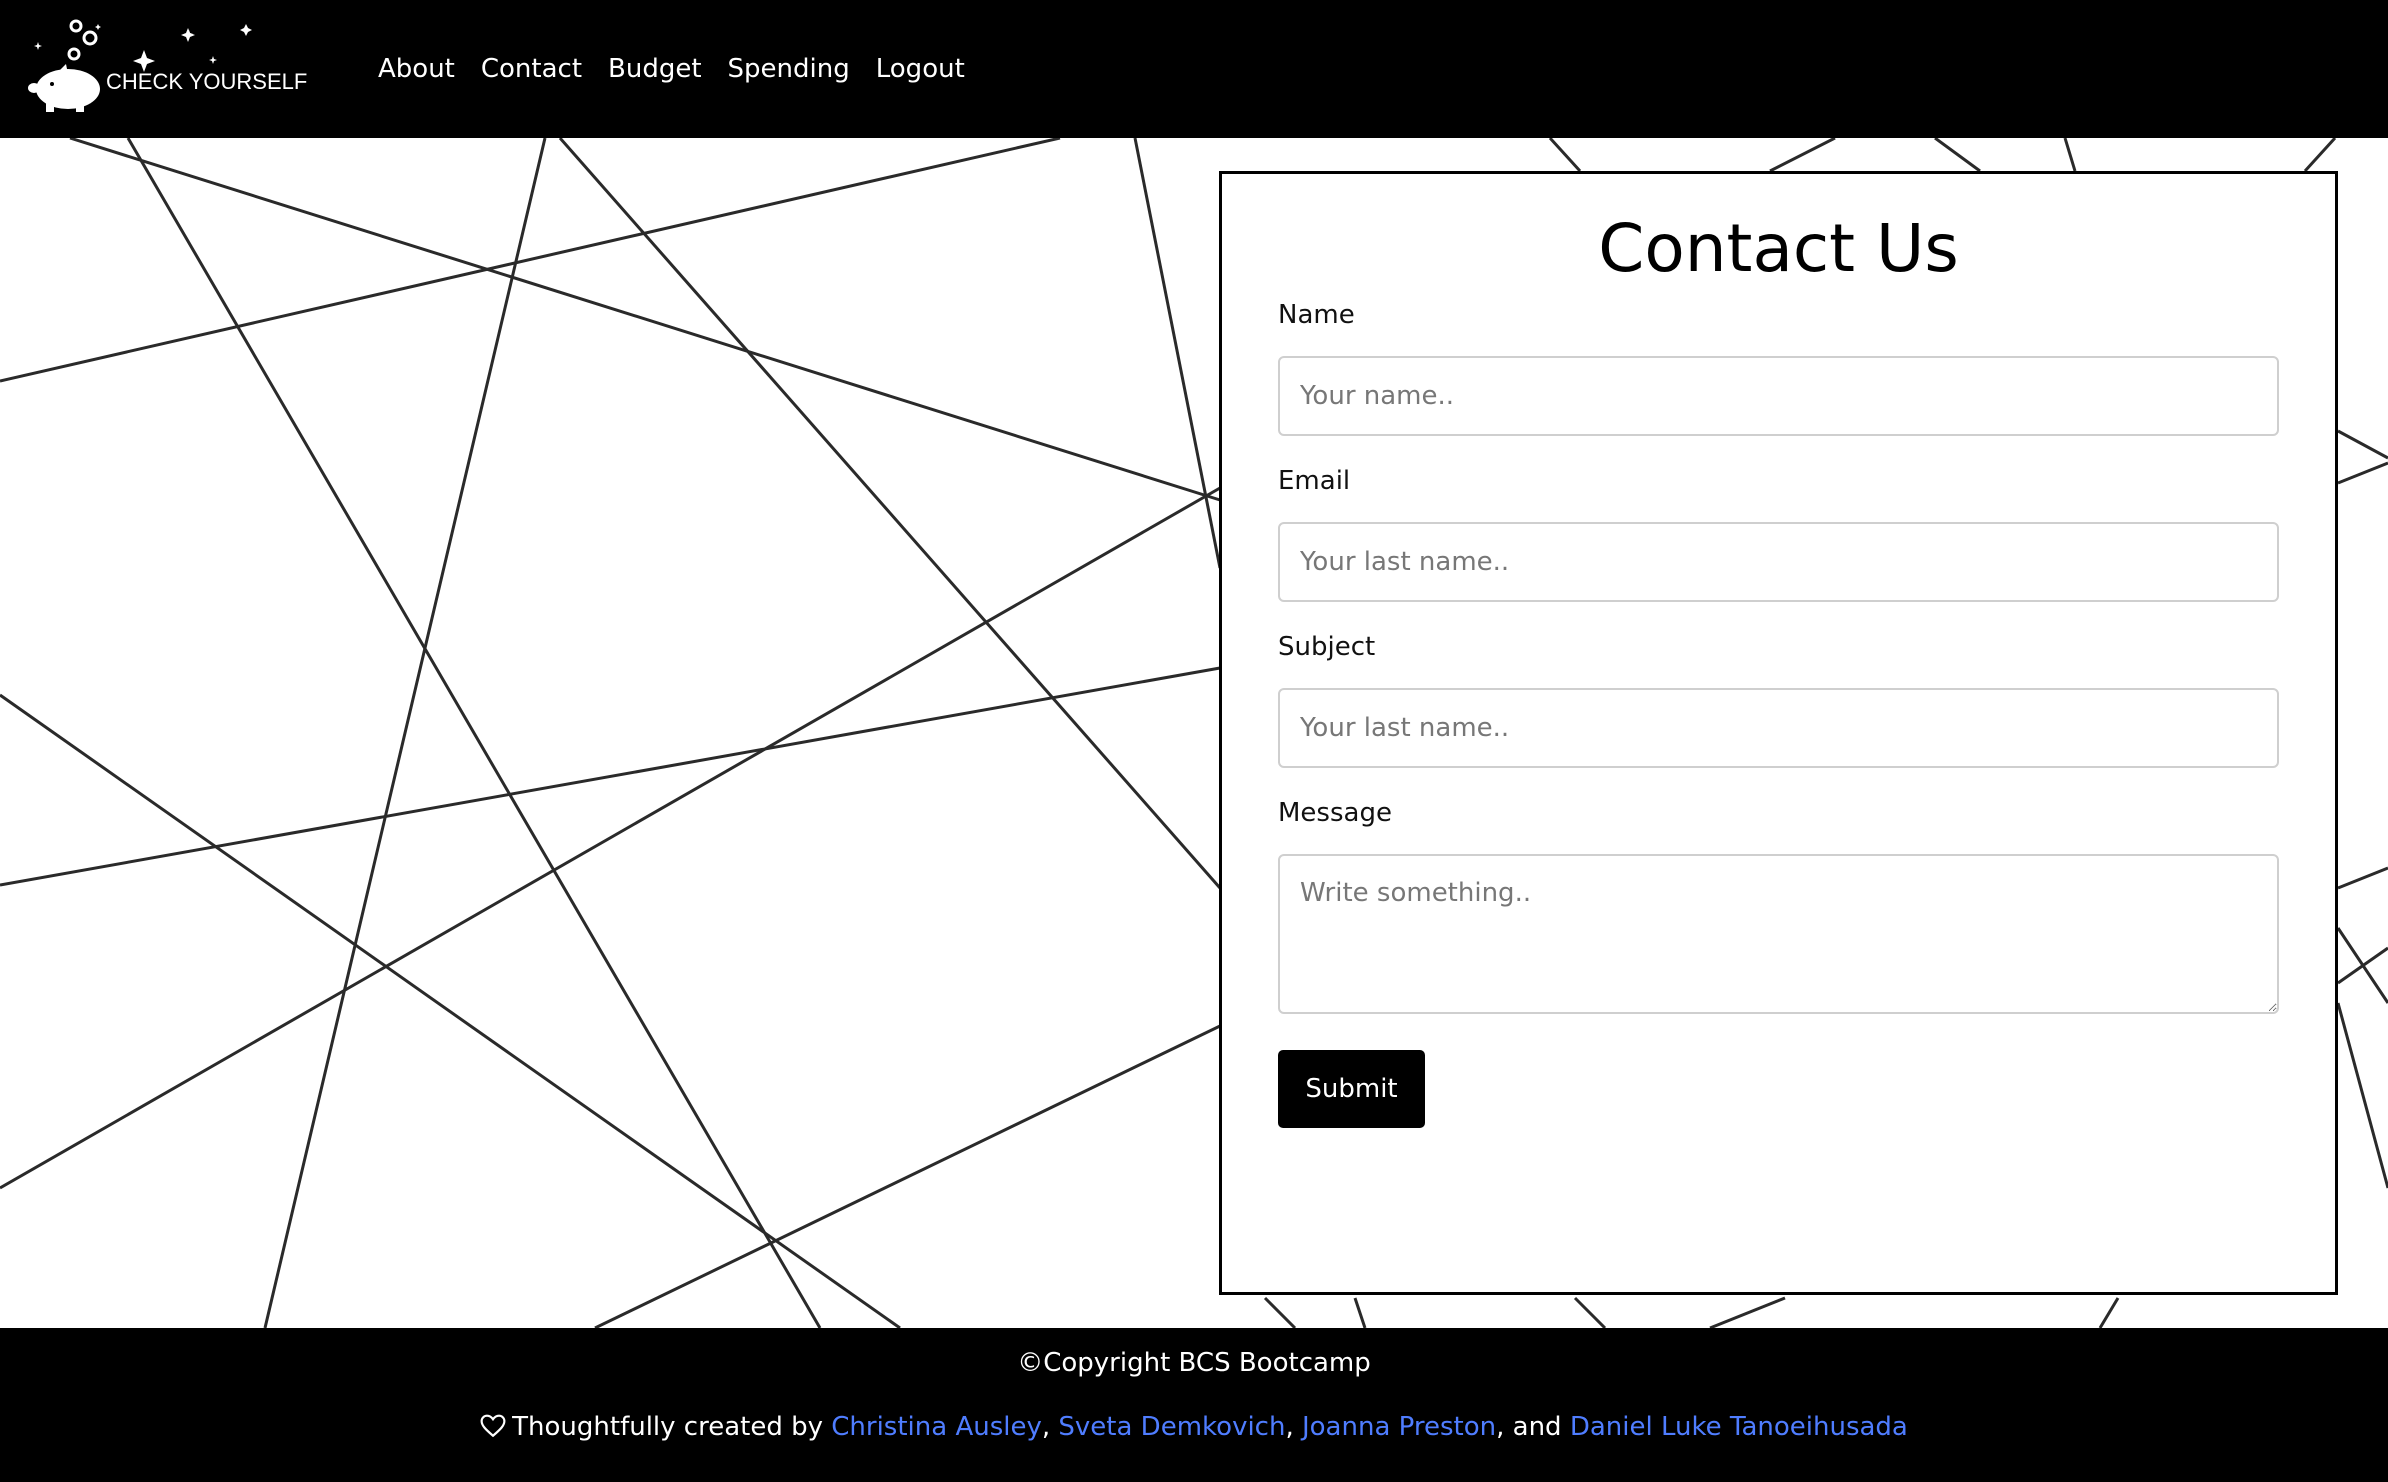 The image size is (2388, 1482). Describe the element at coordinates (1316, 315) in the screenshot. I see `name-label: Name` at that location.